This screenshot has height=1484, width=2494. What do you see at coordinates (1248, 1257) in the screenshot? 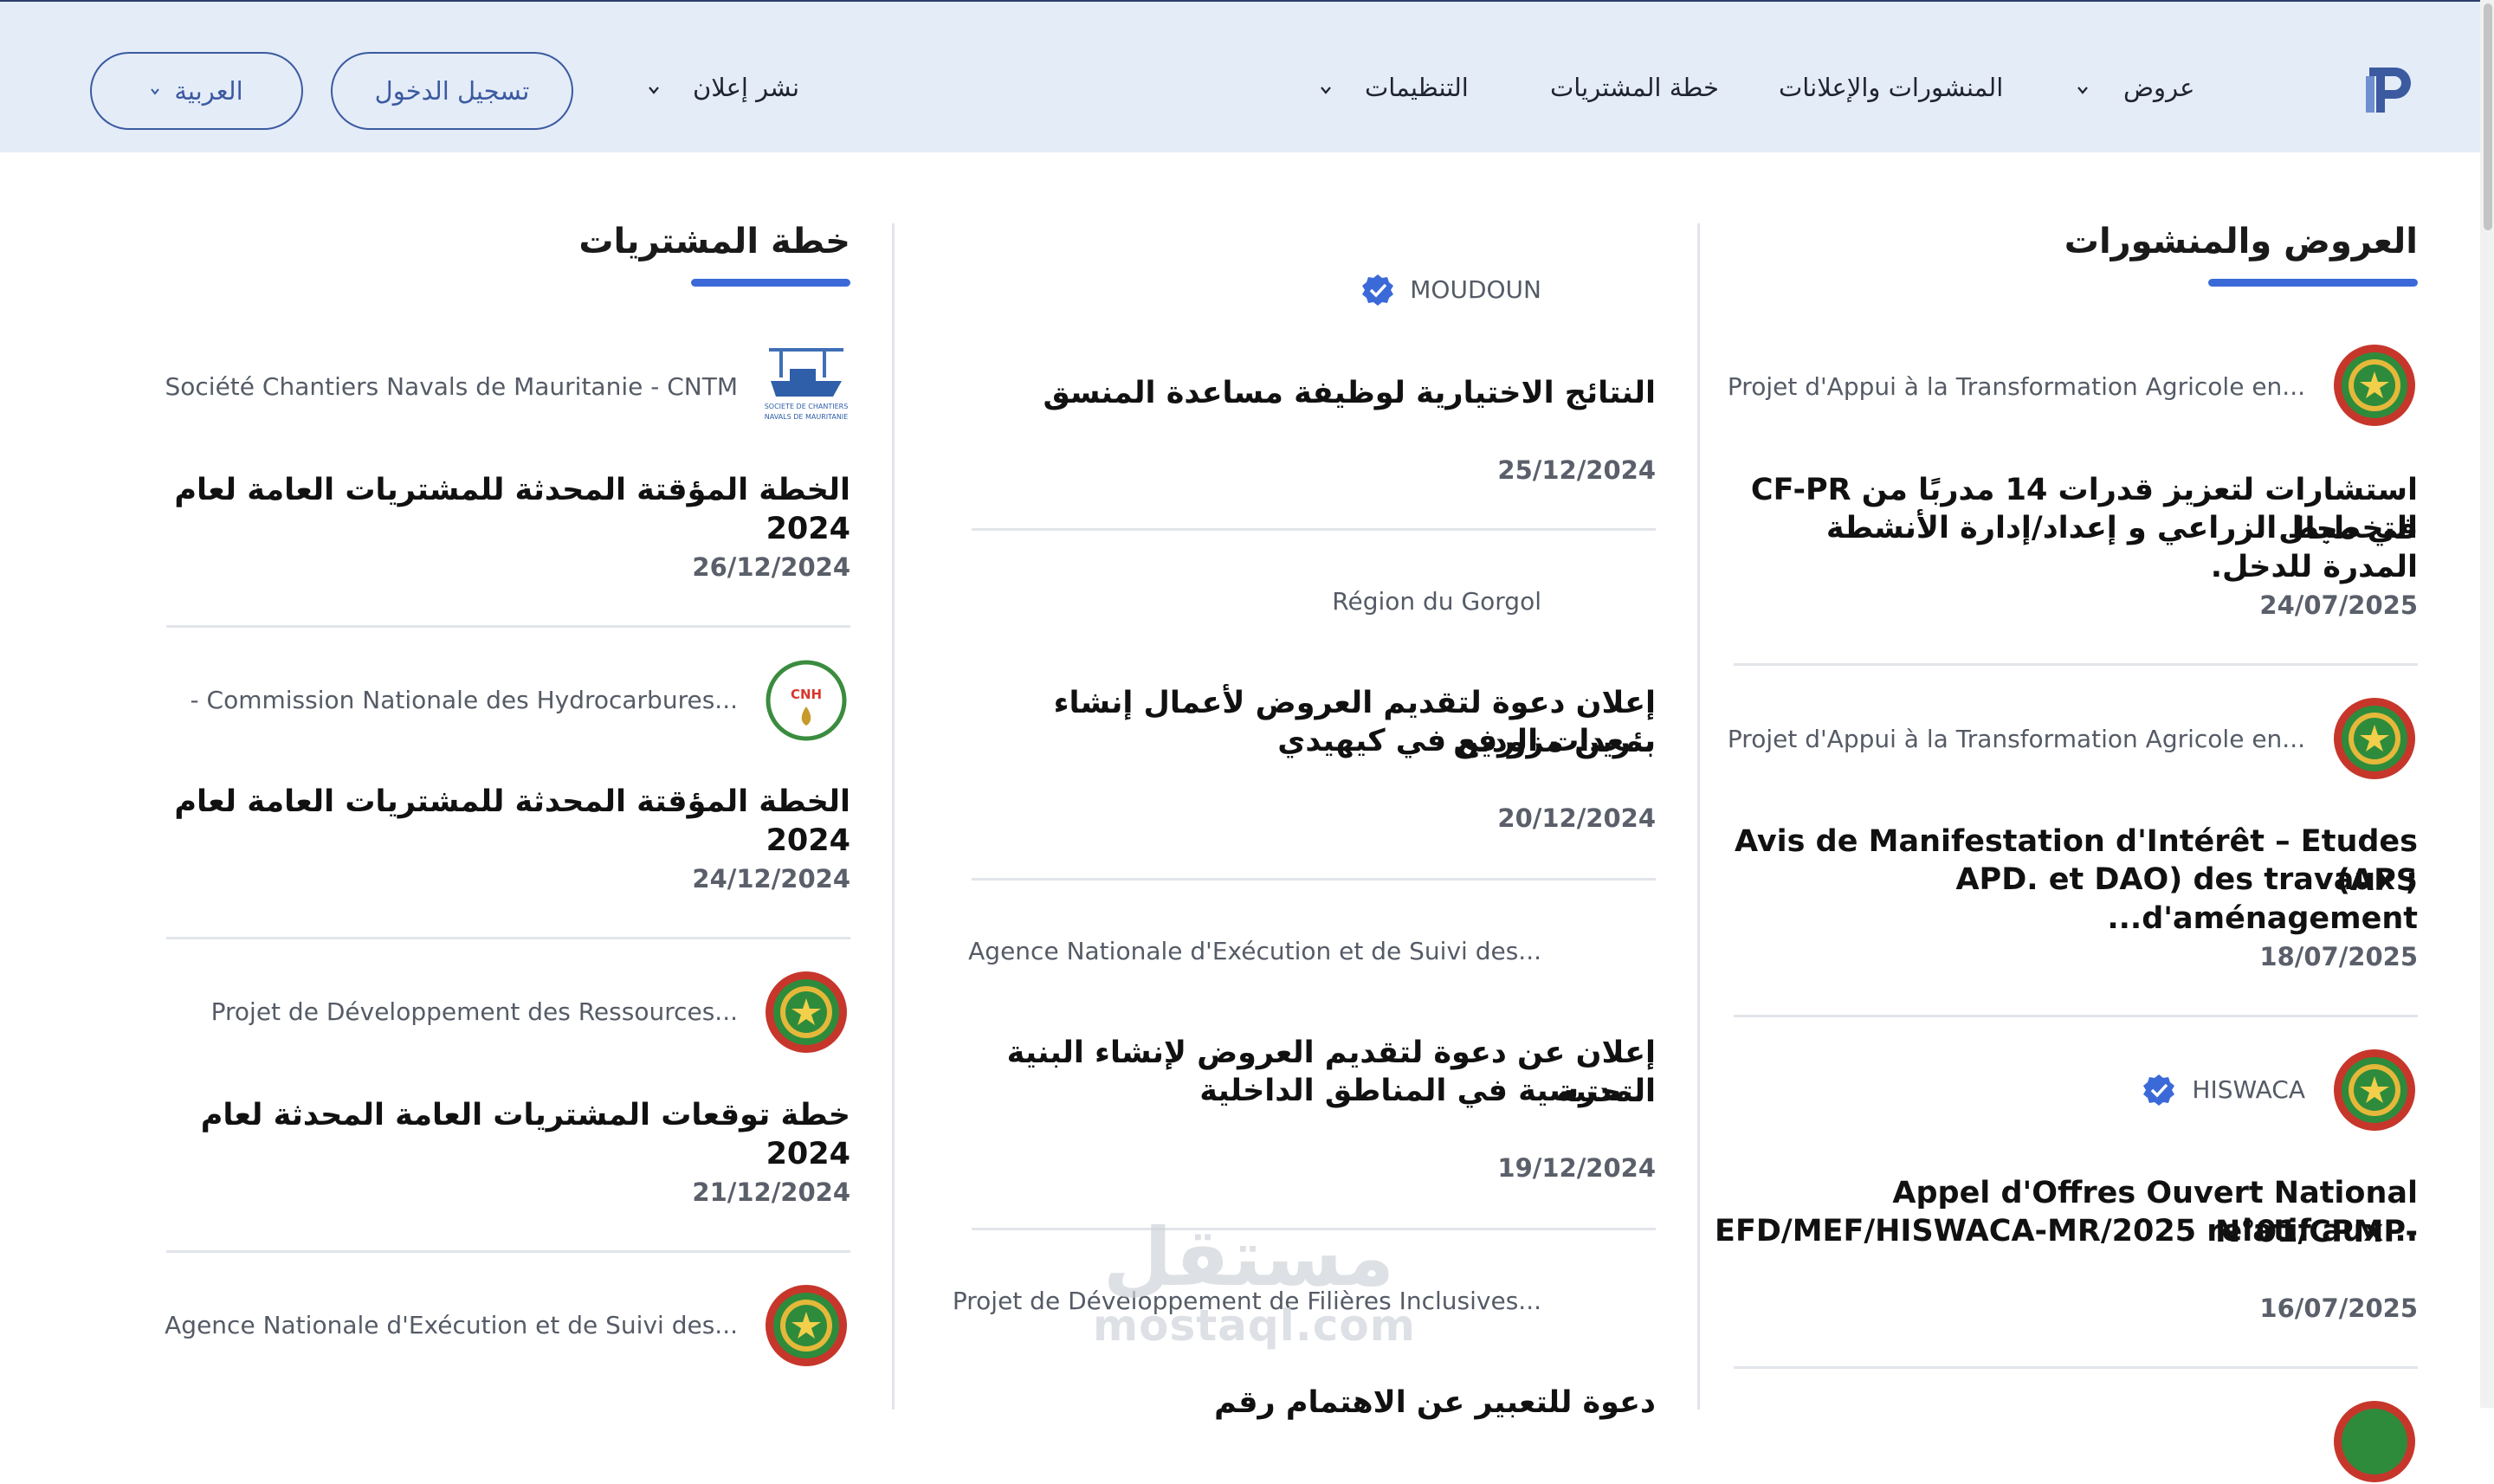
I see `watermark-arabic: مستقل` at bounding box center [1248, 1257].